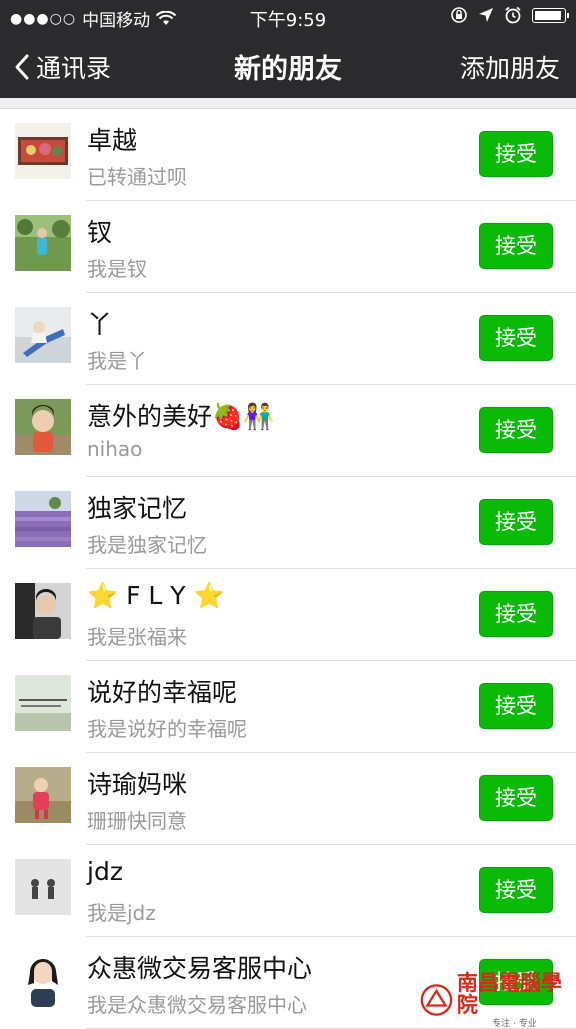 This screenshot has height=1029, width=576. I want to click on request-message: 我是jdz, so click(121, 913).